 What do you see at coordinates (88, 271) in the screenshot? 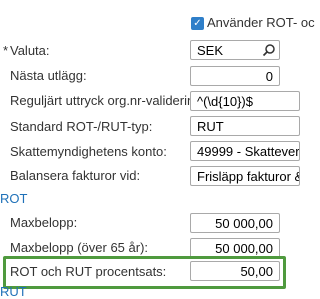
I see `procentsats-label: ROT och RUT procentsats:` at bounding box center [88, 271].